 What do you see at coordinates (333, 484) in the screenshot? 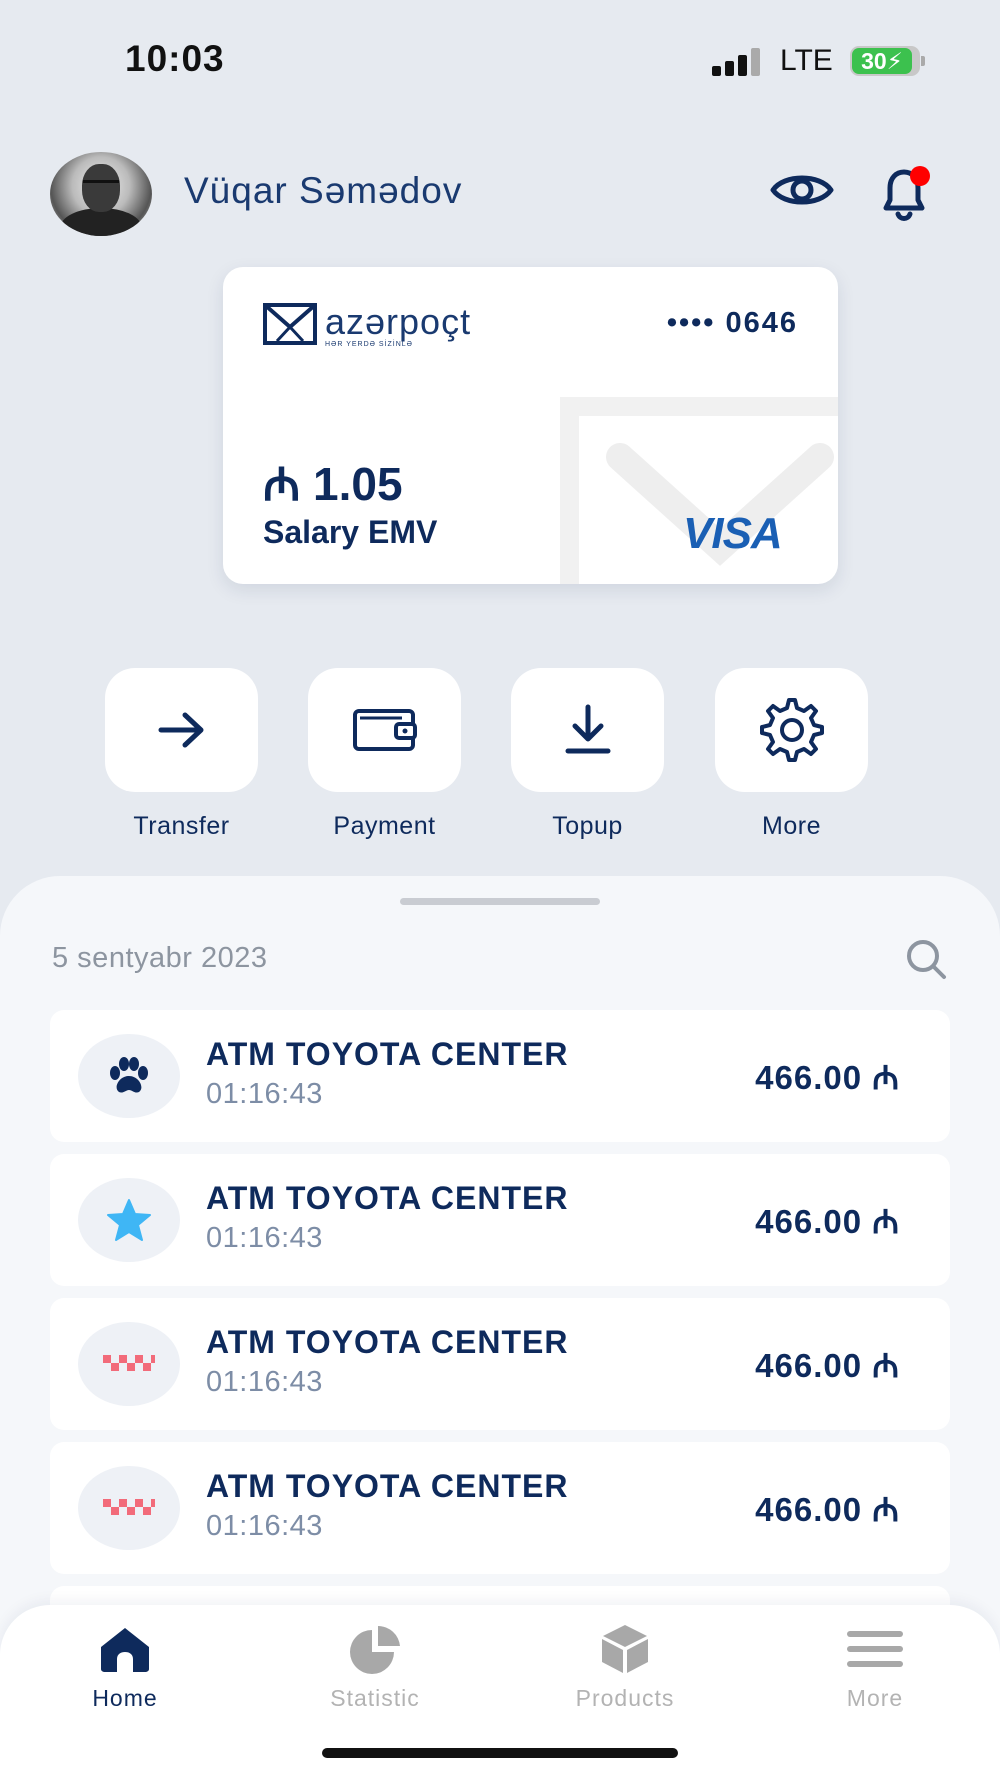
I see `card-balance: ₼ 1.05` at bounding box center [333, 484].